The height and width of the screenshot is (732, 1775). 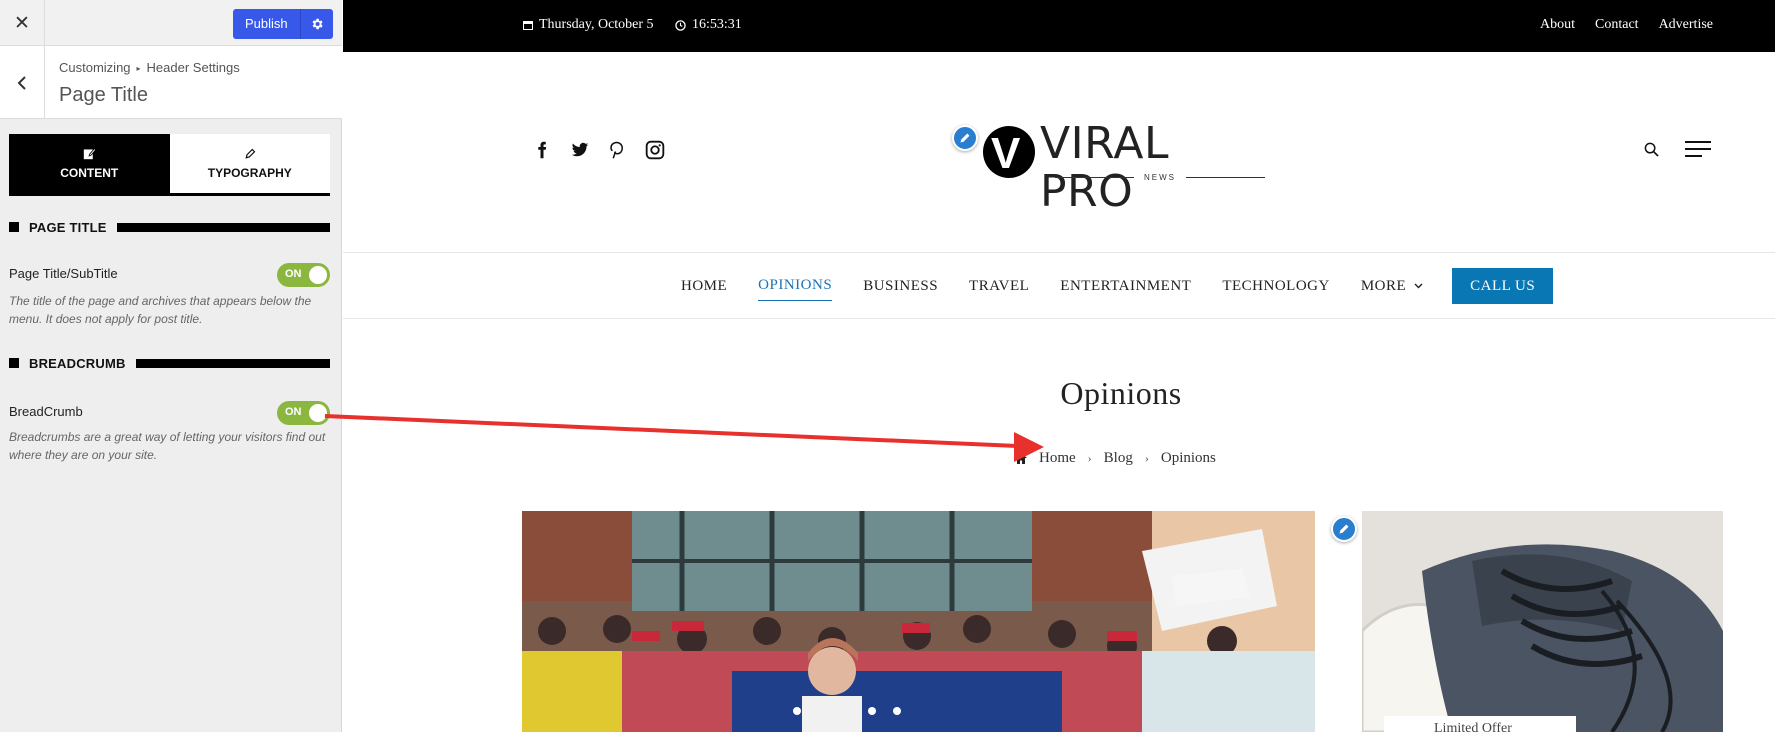 I want to click on breadcrumb-parent: Header Settings, so click(x=193, y=67).